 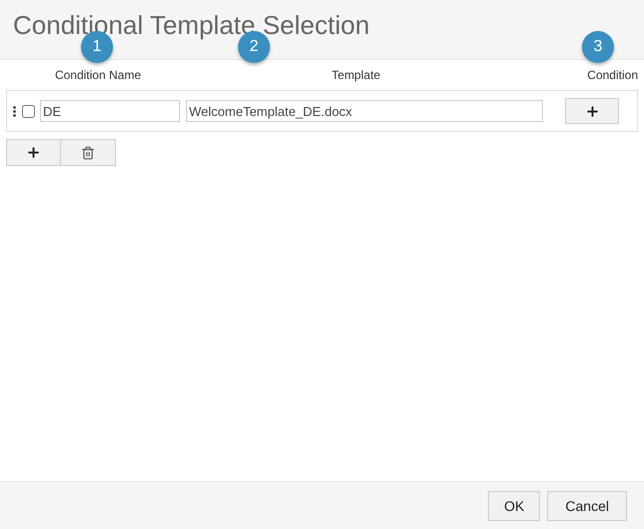 I want to click on add-condition-button, so click(x=592, y=111).